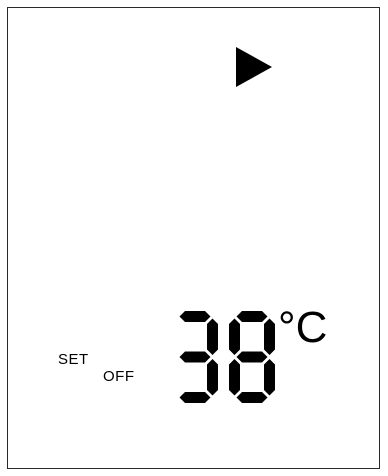 The image size is (388, 476). I want to click on play-arrow-icon, so click(254, 67).